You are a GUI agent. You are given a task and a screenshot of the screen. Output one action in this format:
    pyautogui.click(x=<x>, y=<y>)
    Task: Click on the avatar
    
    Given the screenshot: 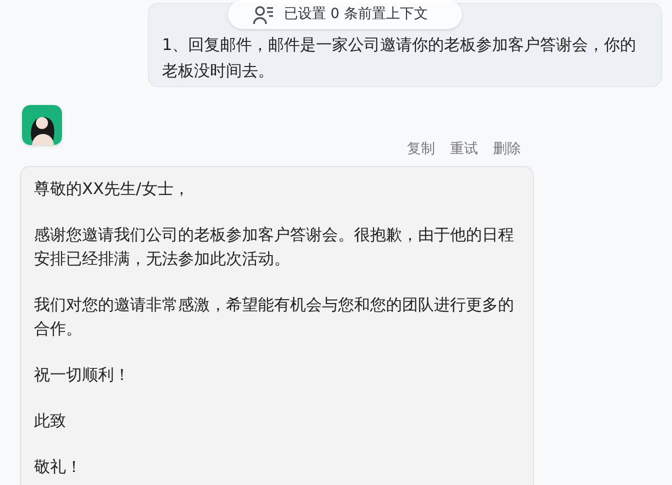 What is the action you would take?
    pyautogui.click(x=42, y=125)
    